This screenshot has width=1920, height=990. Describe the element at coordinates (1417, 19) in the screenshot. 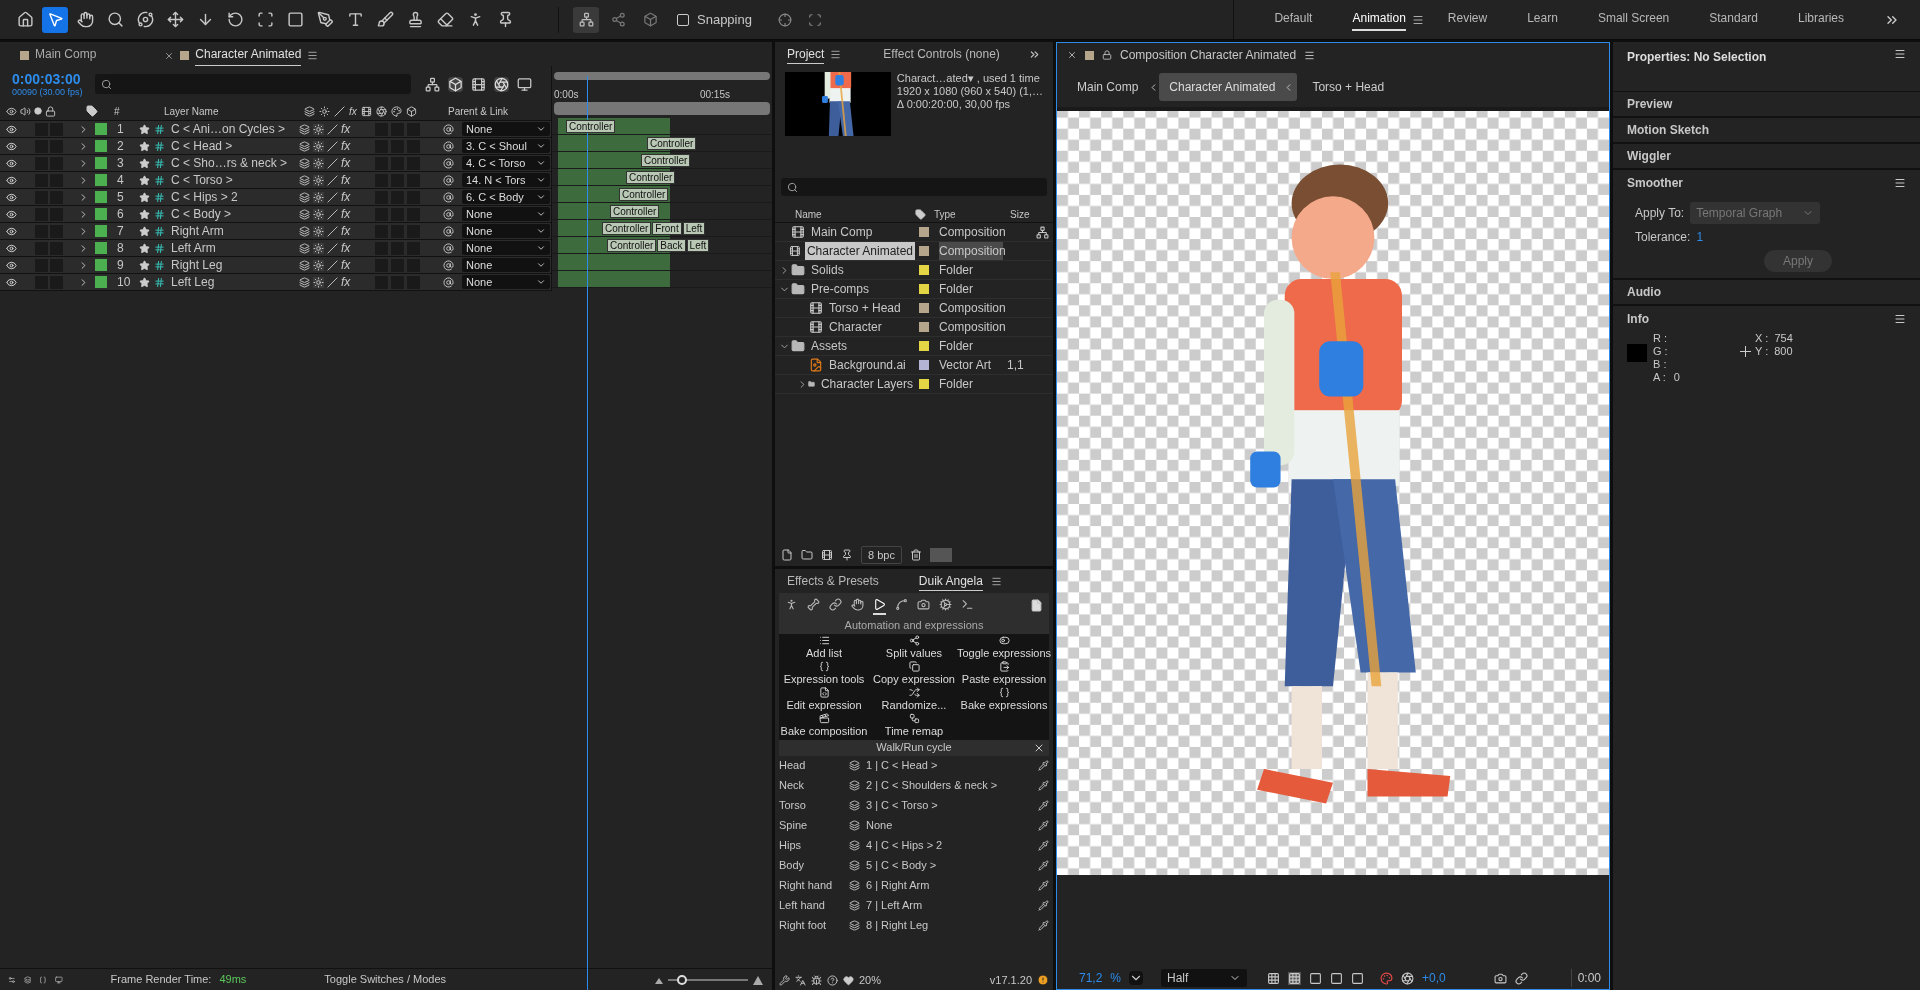

I see `menu-icon` at that location.